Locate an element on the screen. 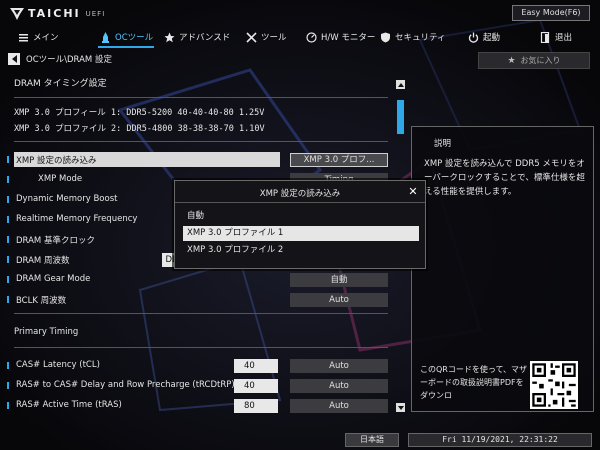 The image size is (600, 450). row-label: BCLK 周波数 is located at coordinates (41, 301).